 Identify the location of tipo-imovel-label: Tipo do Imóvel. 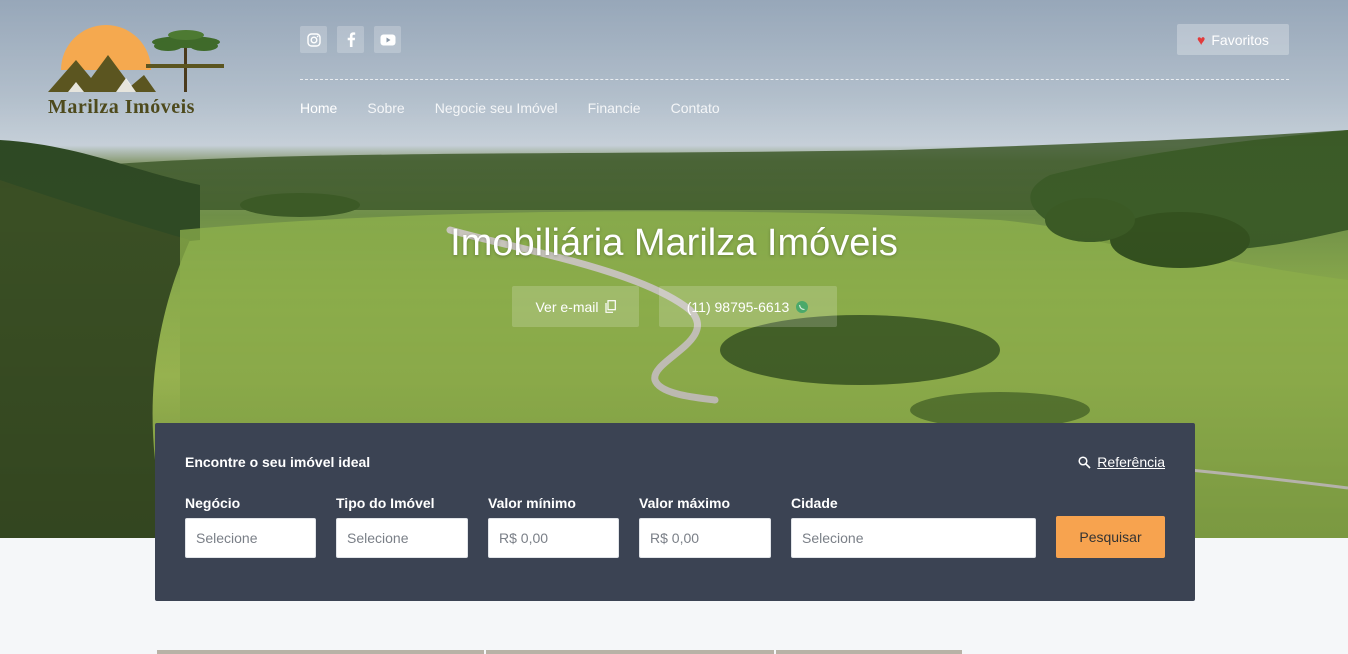
(385, 503).